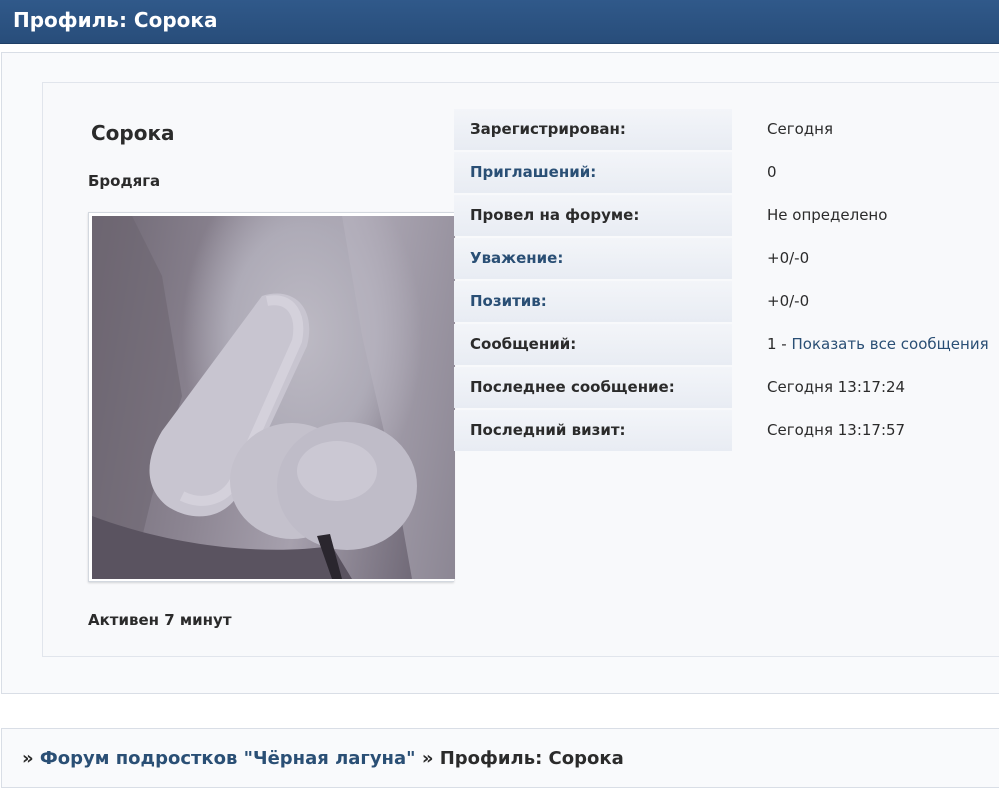 The height and width of the screenshot is (788, 999). What do you see at coordinates (499, 22) in the screenshot?
I see `page-header: Профиль: Сорока` at bounding box center [499, 22].